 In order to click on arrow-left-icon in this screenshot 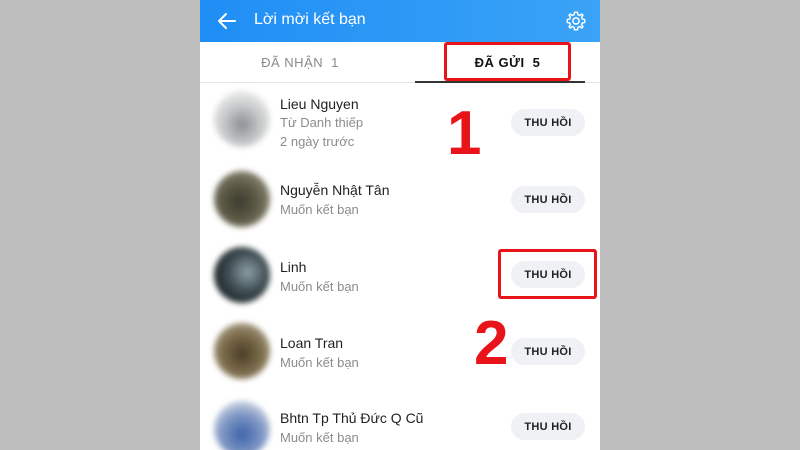, I will do `click(227, 21)`.